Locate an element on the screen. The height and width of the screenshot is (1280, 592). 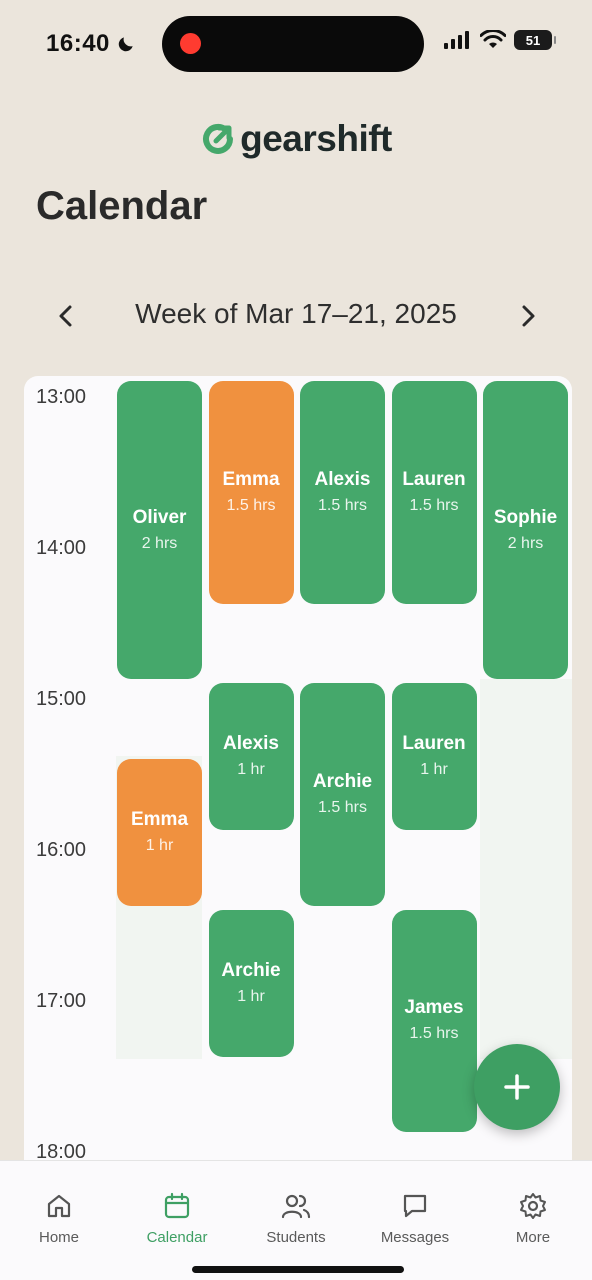
status-icons: 51 is located at coordinates (500, 40).